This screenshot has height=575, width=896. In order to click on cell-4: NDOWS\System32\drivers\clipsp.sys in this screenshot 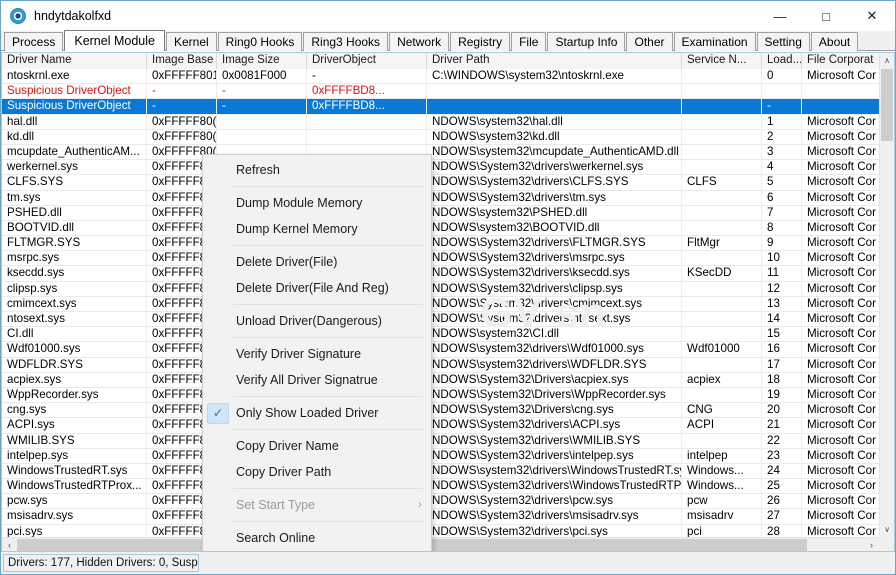, I will do `click(554, 289)`.